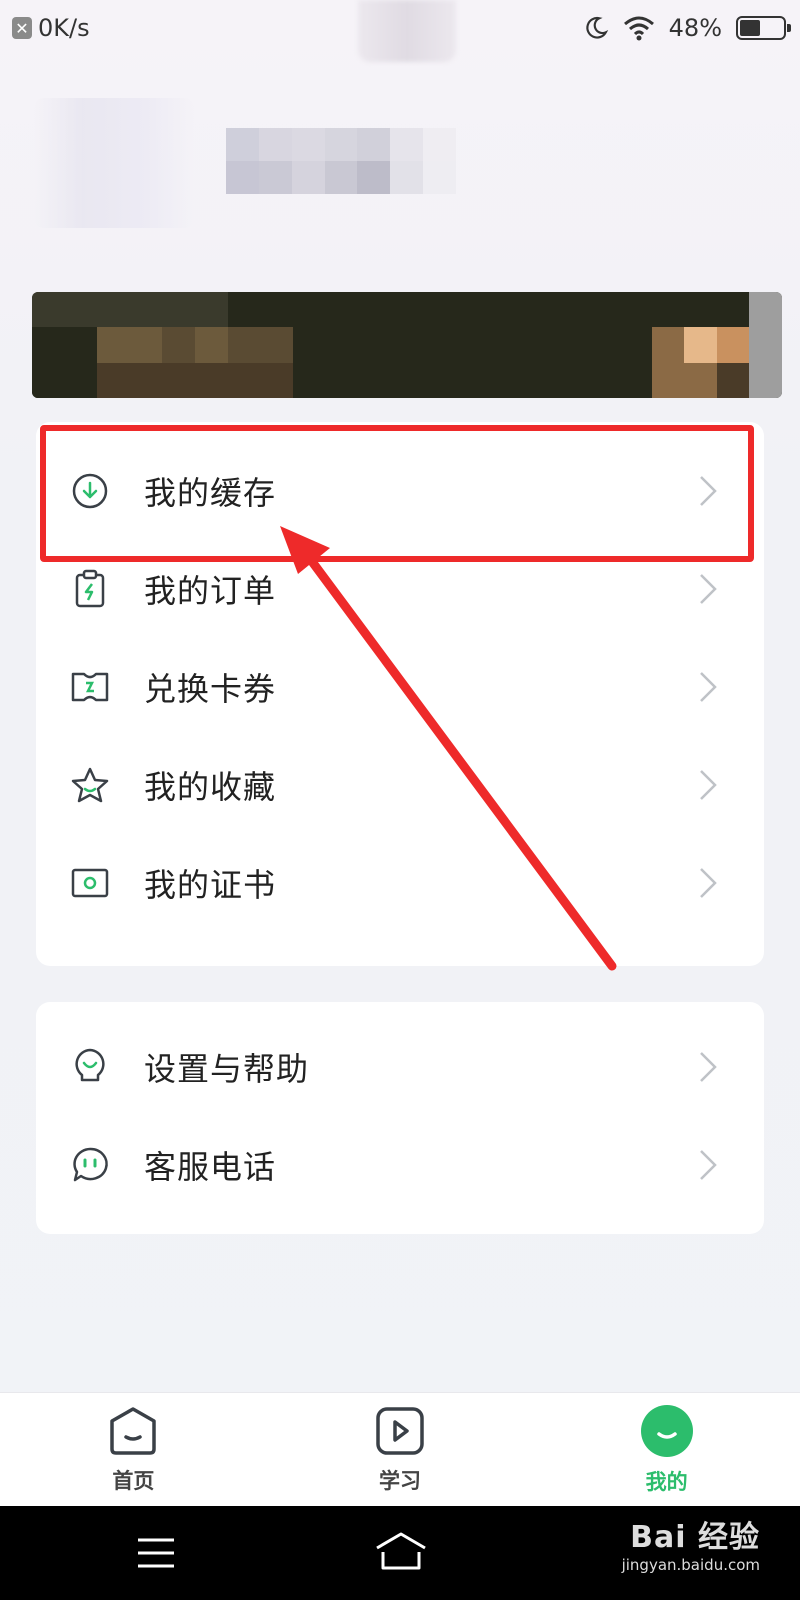  I want to click on profile-smile-icon, so click(666, 1430).